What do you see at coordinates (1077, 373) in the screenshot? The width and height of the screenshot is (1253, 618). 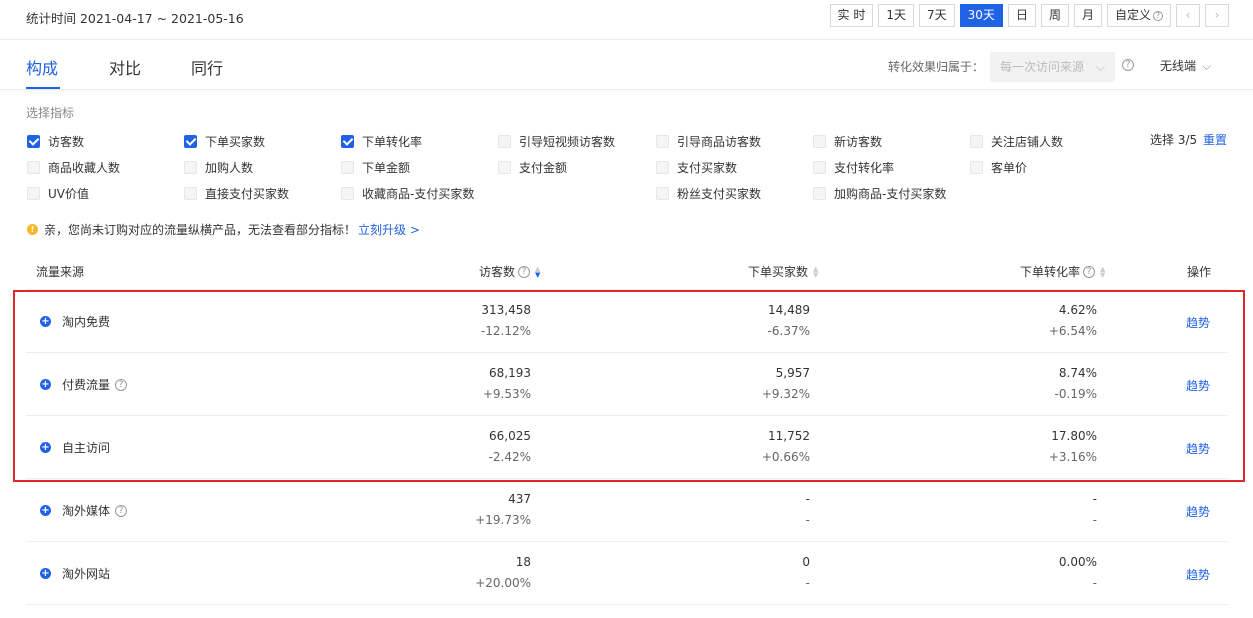 I see `rate-value: 8.74%` at bounding box center [1077, 373].